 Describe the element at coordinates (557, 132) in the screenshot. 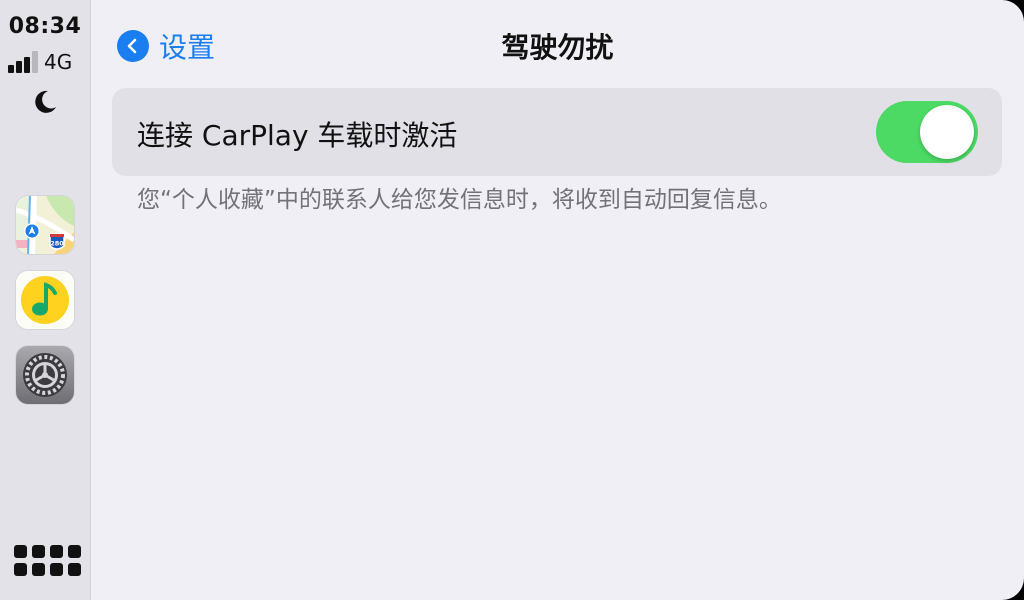

I see `setting-row-carplay: 连接 CarPlay 车载时激活` at that location.